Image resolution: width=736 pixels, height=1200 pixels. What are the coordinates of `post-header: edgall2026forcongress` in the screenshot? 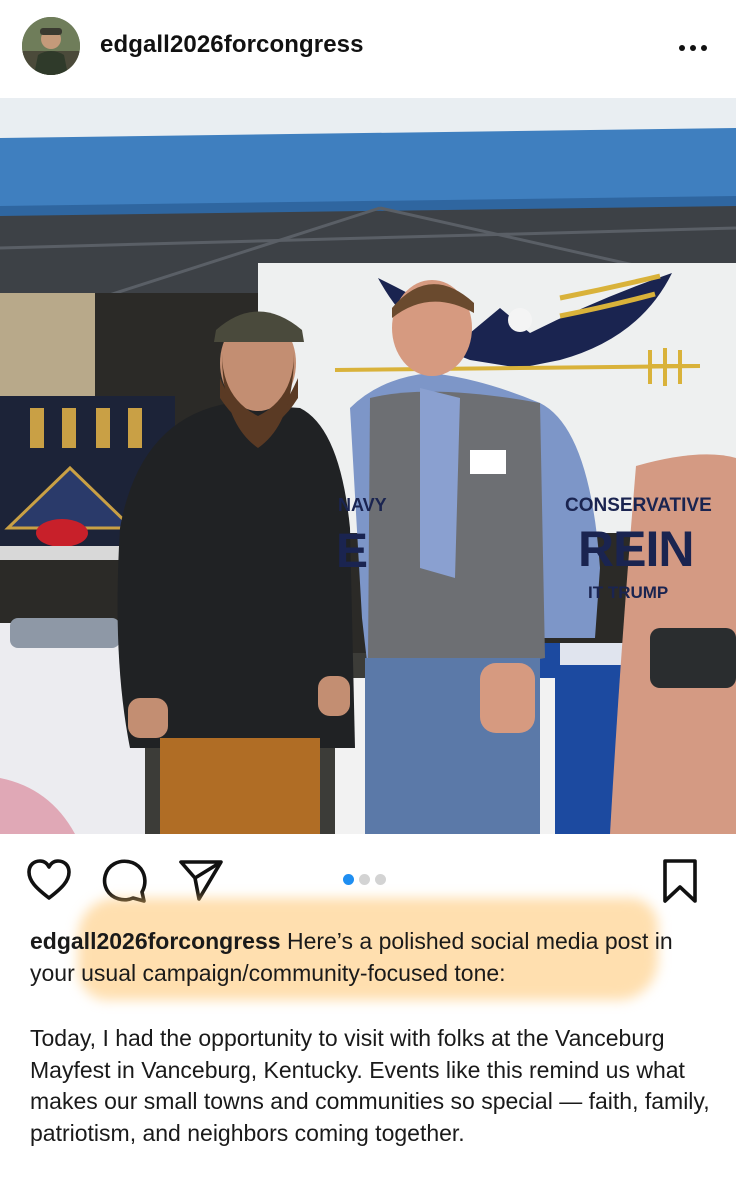 It's located at (368, 49).